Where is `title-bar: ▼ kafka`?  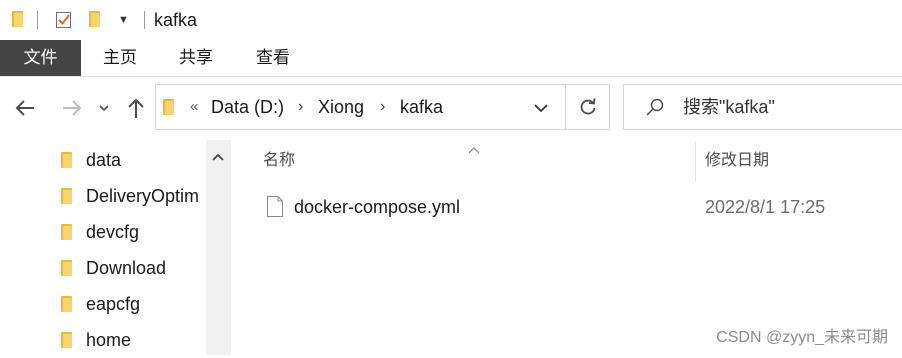
title-bar: ▼ kafka is located at coordinates (451, 20).